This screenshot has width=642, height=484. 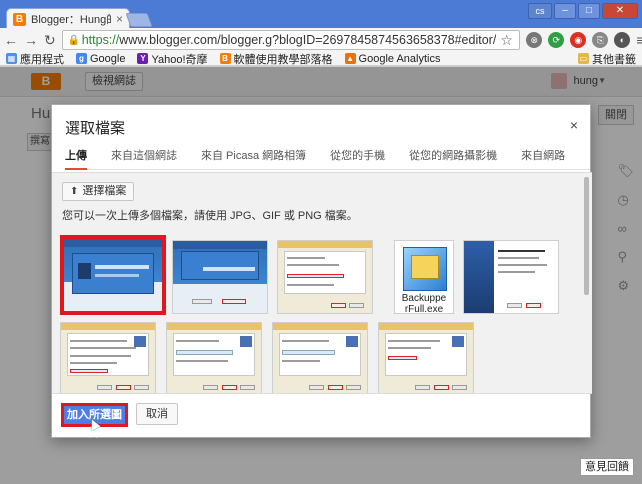 I want to click on bookmark-yahoo: Y Yahoo!奇摩, so click(x=172, y=59).